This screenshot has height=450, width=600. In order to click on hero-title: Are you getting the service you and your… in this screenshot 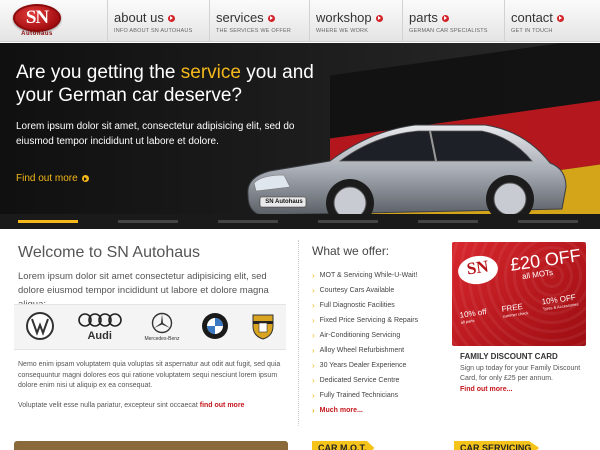, I will do `click(186, 84)`.